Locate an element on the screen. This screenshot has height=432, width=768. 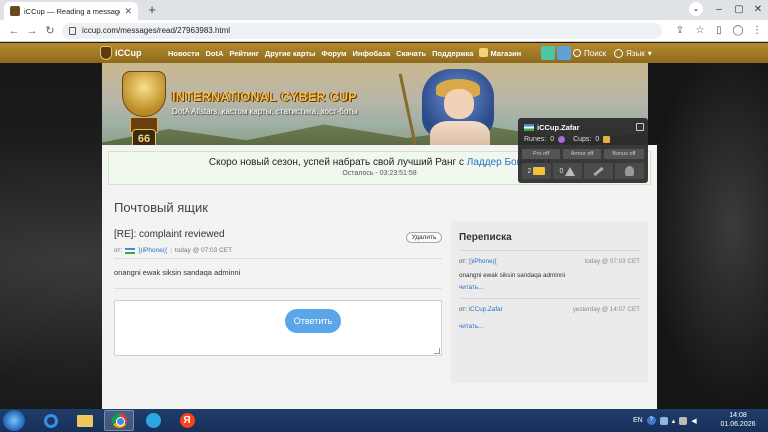
messages-button: 2 is located at coordinates (536, 171).